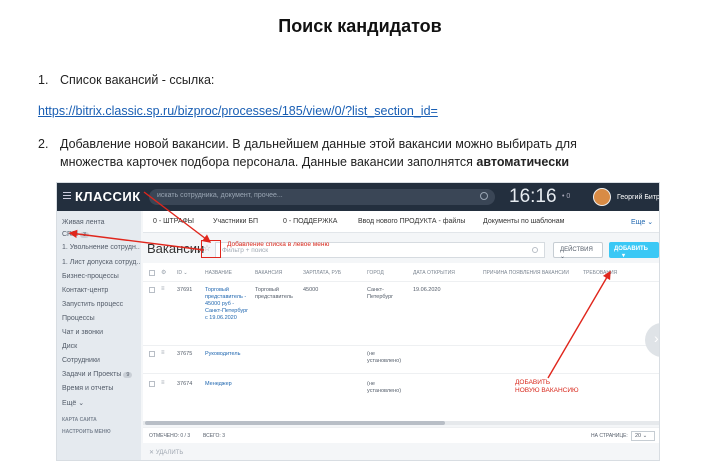 The image size is (720, 461). I want to click on column-header: ПРИЧИНА ПОЯВЛЕНИЯ ВАКАНСИИ, so click(526, 273).